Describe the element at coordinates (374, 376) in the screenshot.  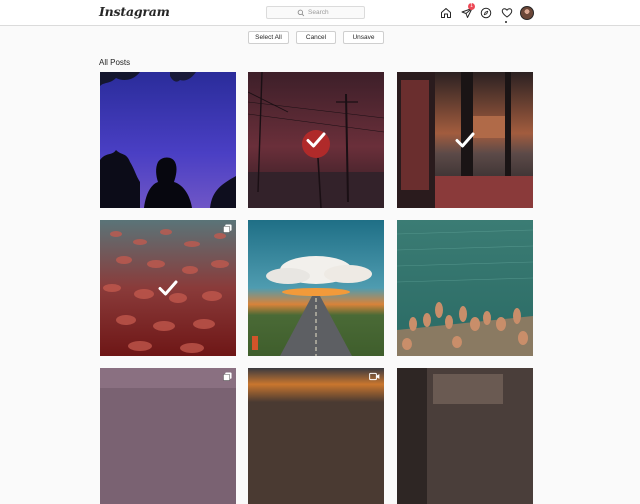
I see `video-icon` at that location.